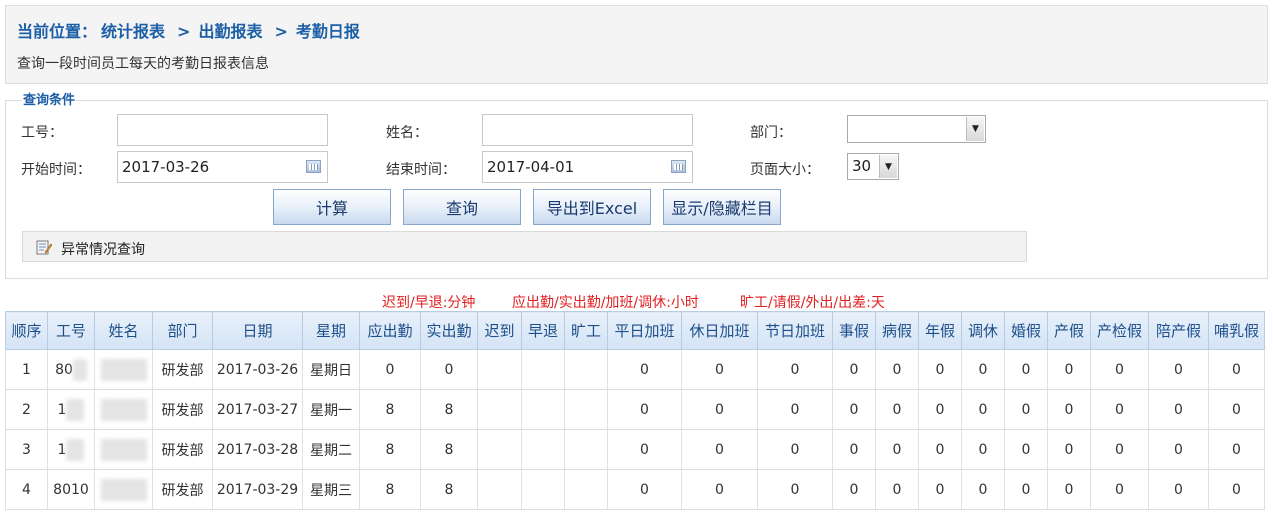 This screenshot has width=1273, height=512. Describe the element at coordinates (331, 449) in the screenshot. I see `table-cell: 星期二` at that location.